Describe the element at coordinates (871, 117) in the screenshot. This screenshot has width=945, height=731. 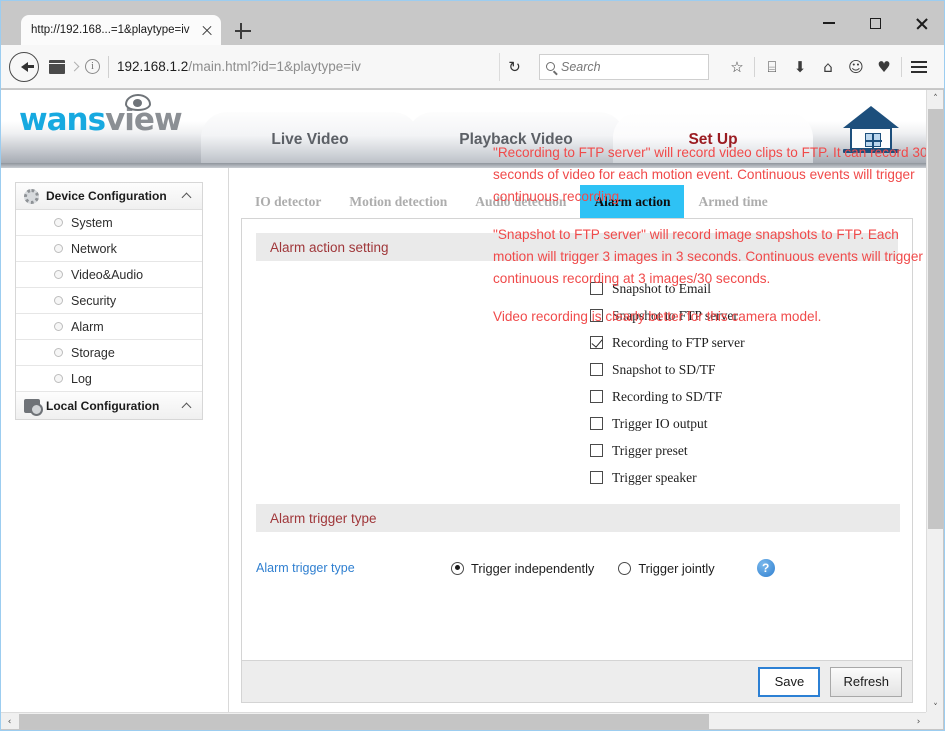
I see `house-roof-shape` at that location.